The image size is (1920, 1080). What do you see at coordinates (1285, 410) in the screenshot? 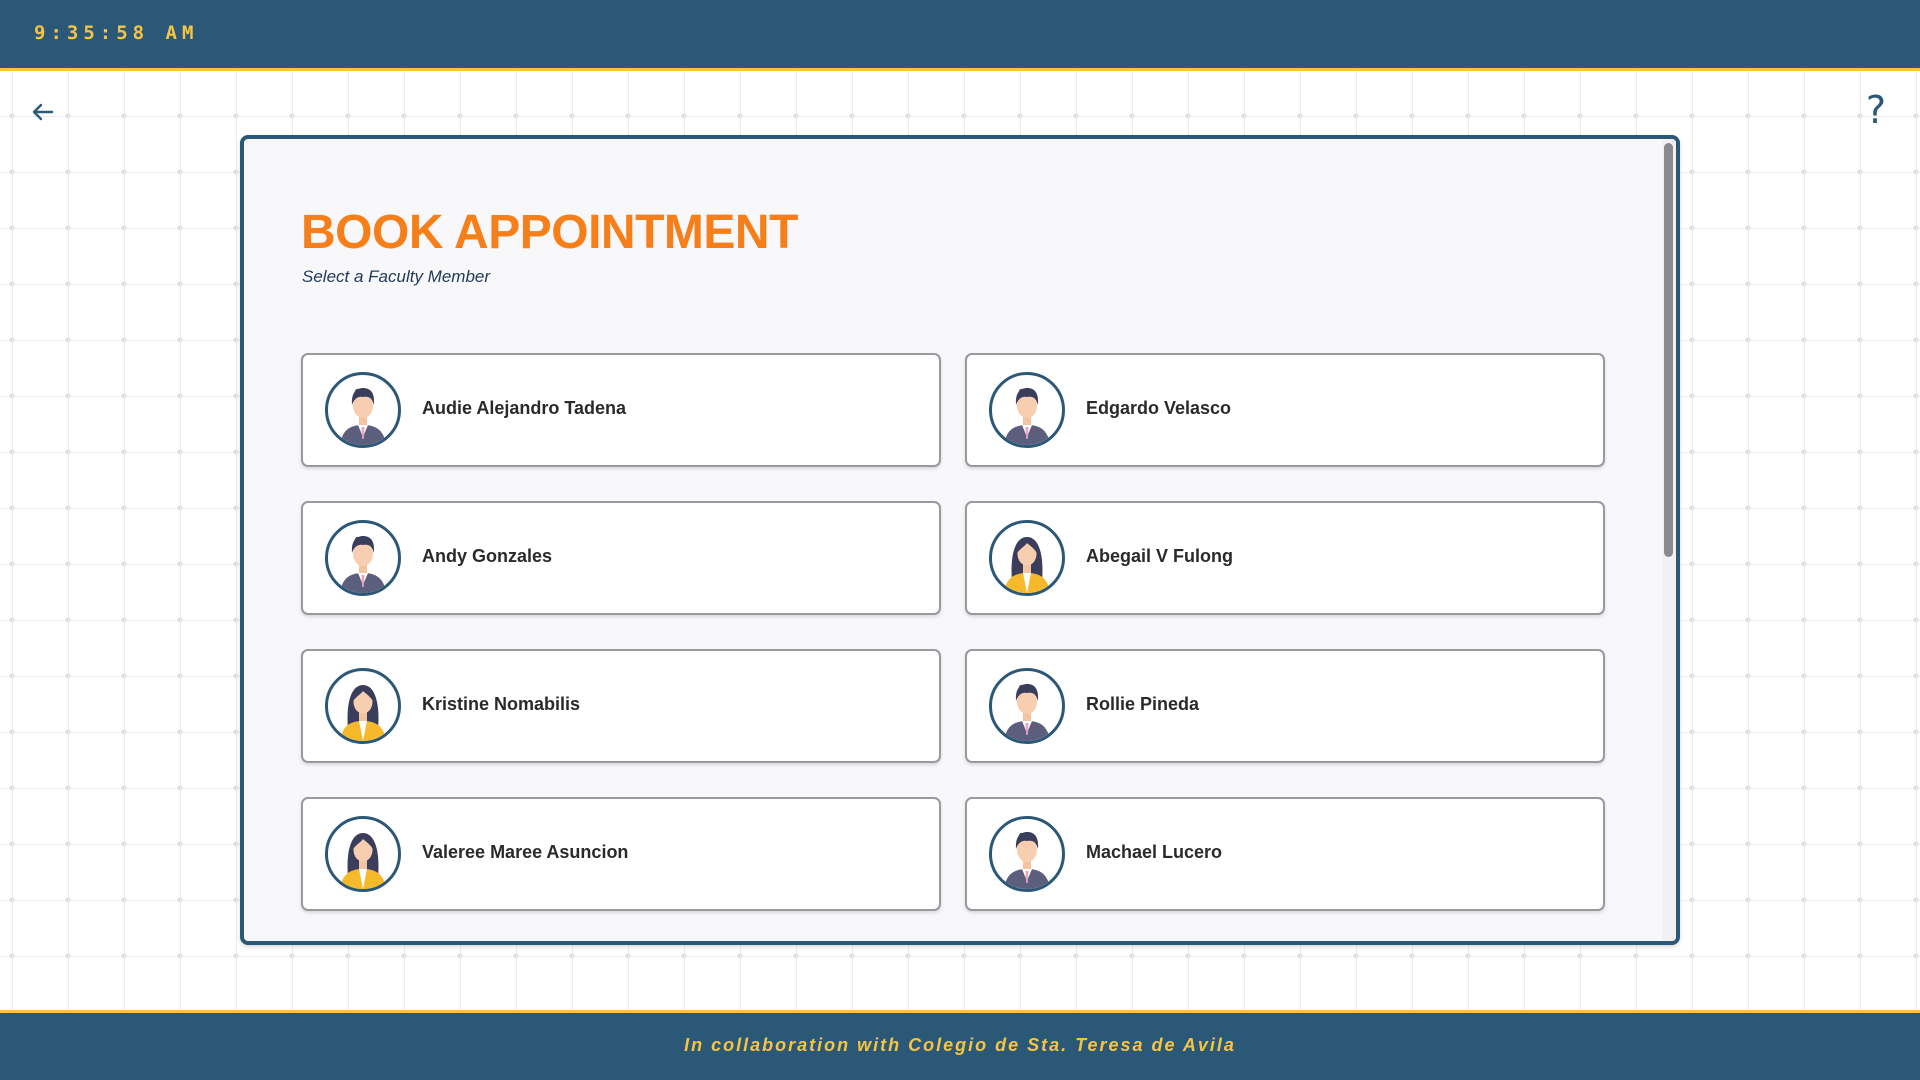
I see `faculty-card: Edgardo Velasco` at bounding box center [1285, 410].